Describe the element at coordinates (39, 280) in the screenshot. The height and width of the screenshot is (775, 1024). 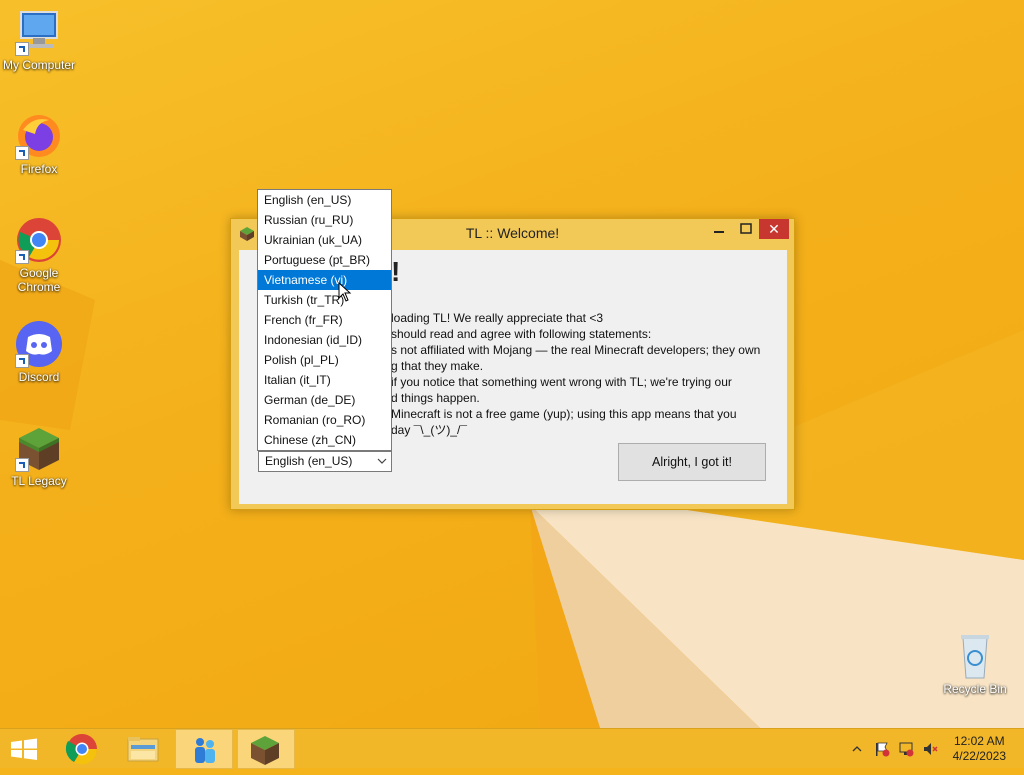
I see `desktop-icon-label: Google Chrome` at that location.